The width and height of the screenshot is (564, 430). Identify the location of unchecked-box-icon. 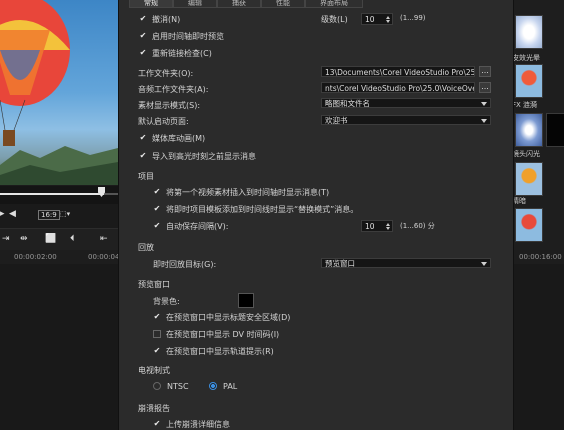
(157, 333).